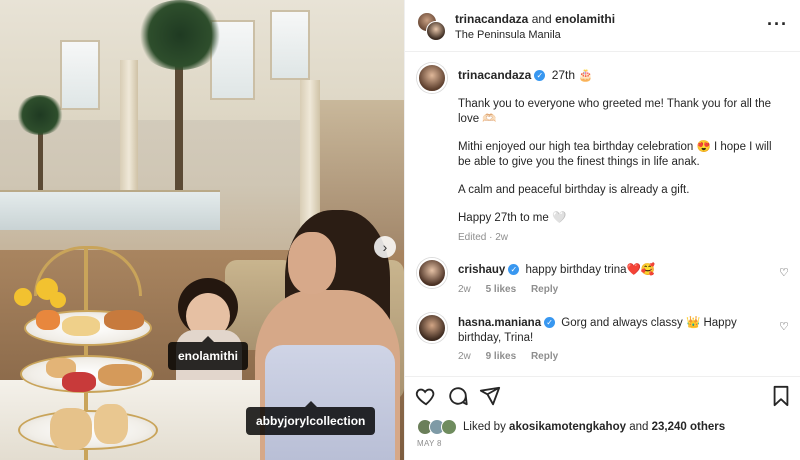 This screenshot has height=460, width=800. What do you see at coordinates (312, 263) in the screenshot?
I see `woman-face` at bounding box center [312, 263].